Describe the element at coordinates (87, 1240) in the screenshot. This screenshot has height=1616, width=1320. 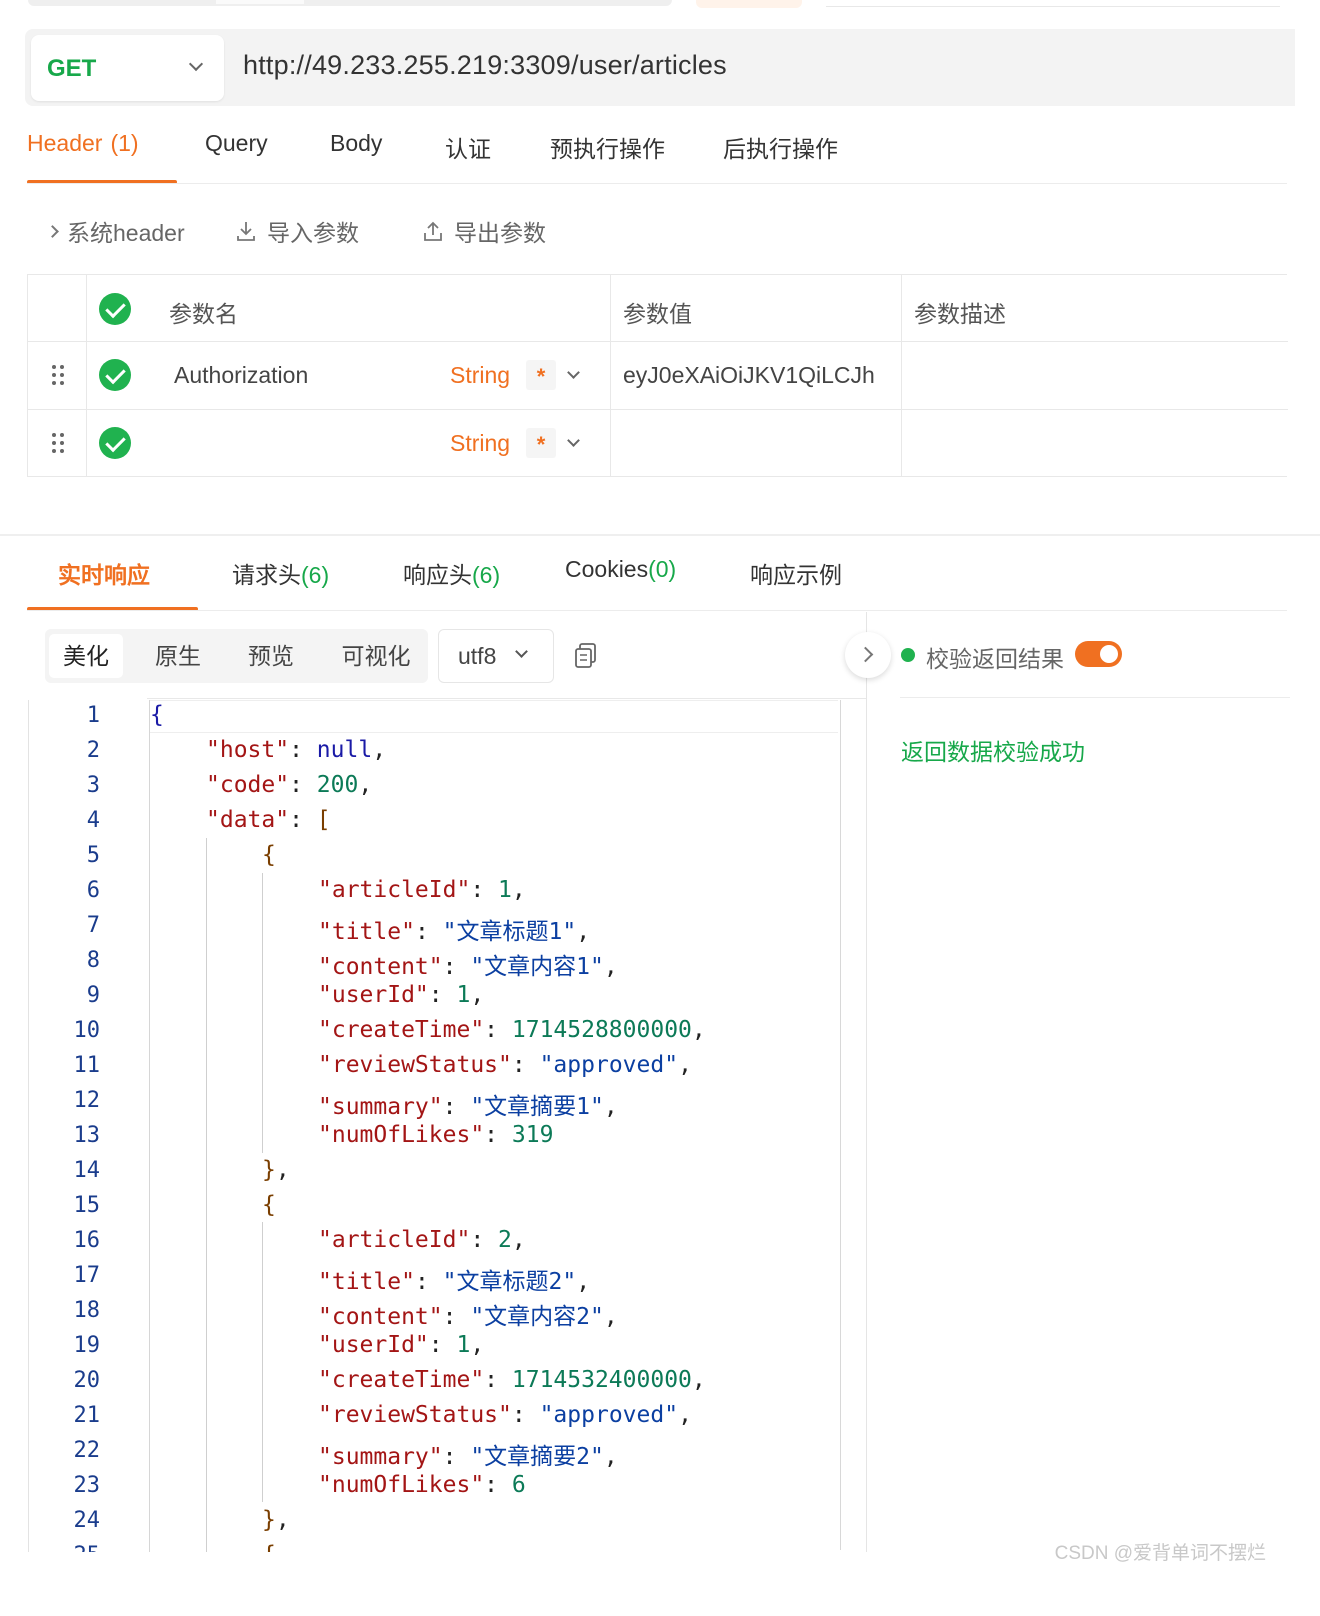
I see `line-number: 16` at that location.